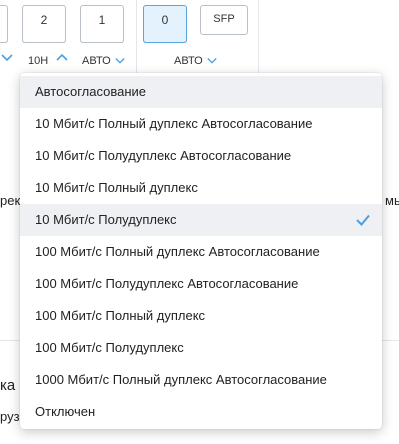 This screenshot has width=399, height=444. What do you see at coordinates (8, 385) in the screenshot?
I see `background-heading: ка` at bounding box center [8, 385].